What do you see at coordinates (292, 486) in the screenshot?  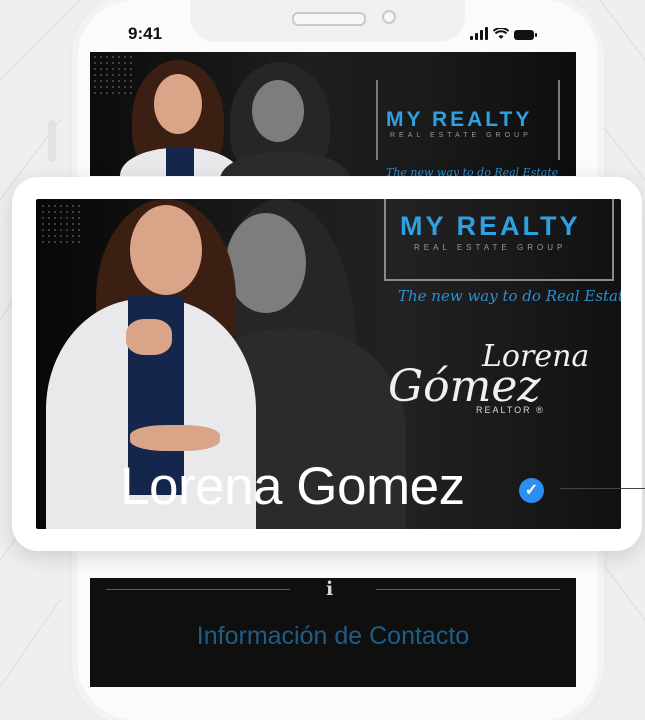 I see `profile-name: Lorena Gomez` at bounding box center [292, 486].